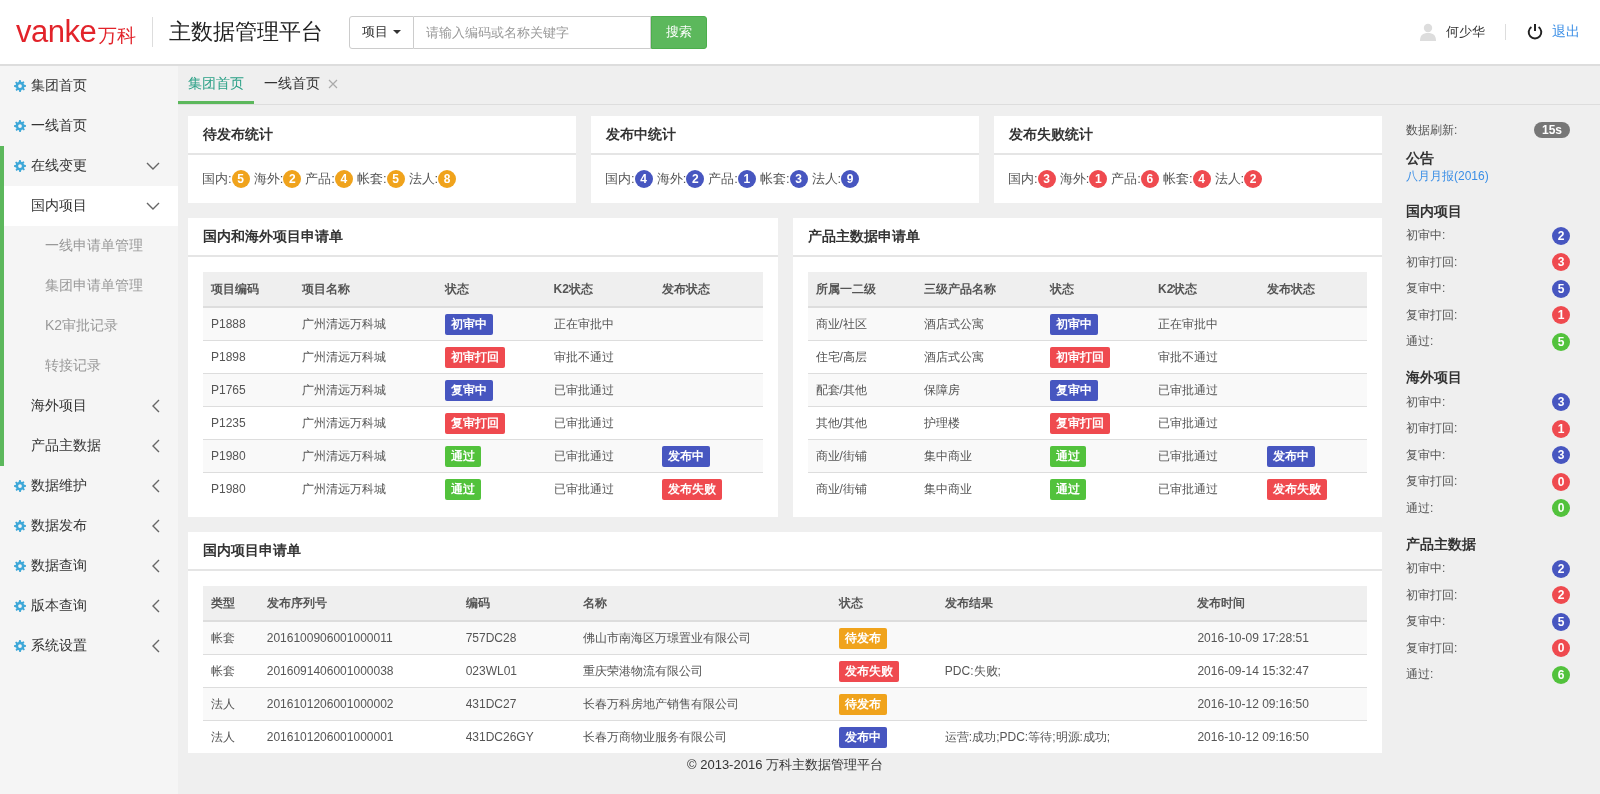 Image resolution: width=1600 pixels, height=794 pixels. What do you see at coordinates (56, 32) in the screenshot?
I see `logo-wordmark: vanke` at bounding box center [56, 32].